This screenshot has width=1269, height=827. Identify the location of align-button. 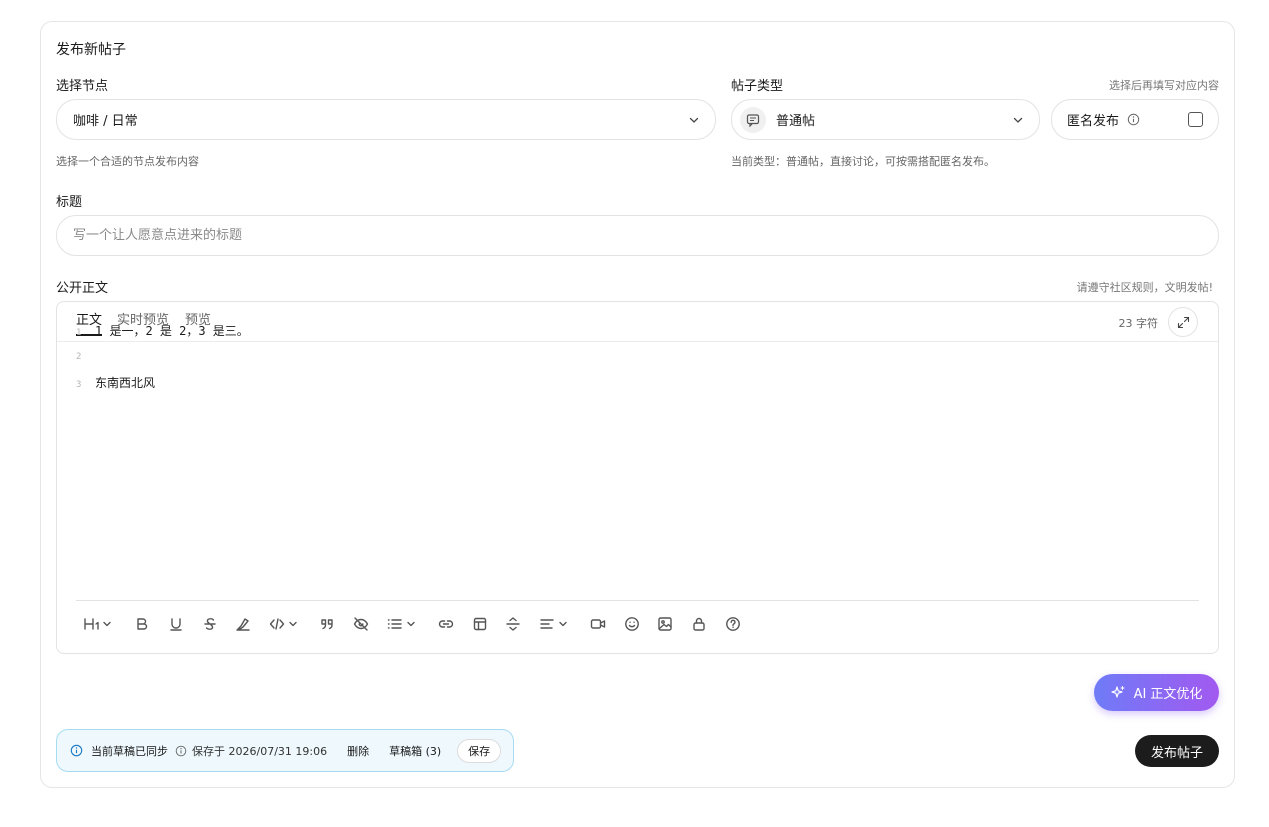
(555, 624).